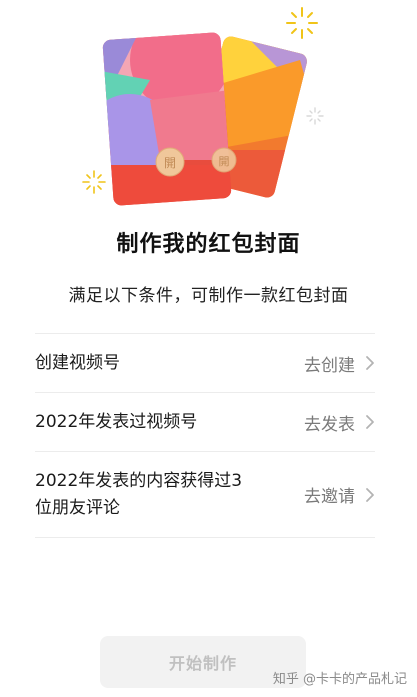 Image resolution: width=417 pixels, height=697 pixels. I want to click on condition-action-text: 去邀请, so click(329, 497).